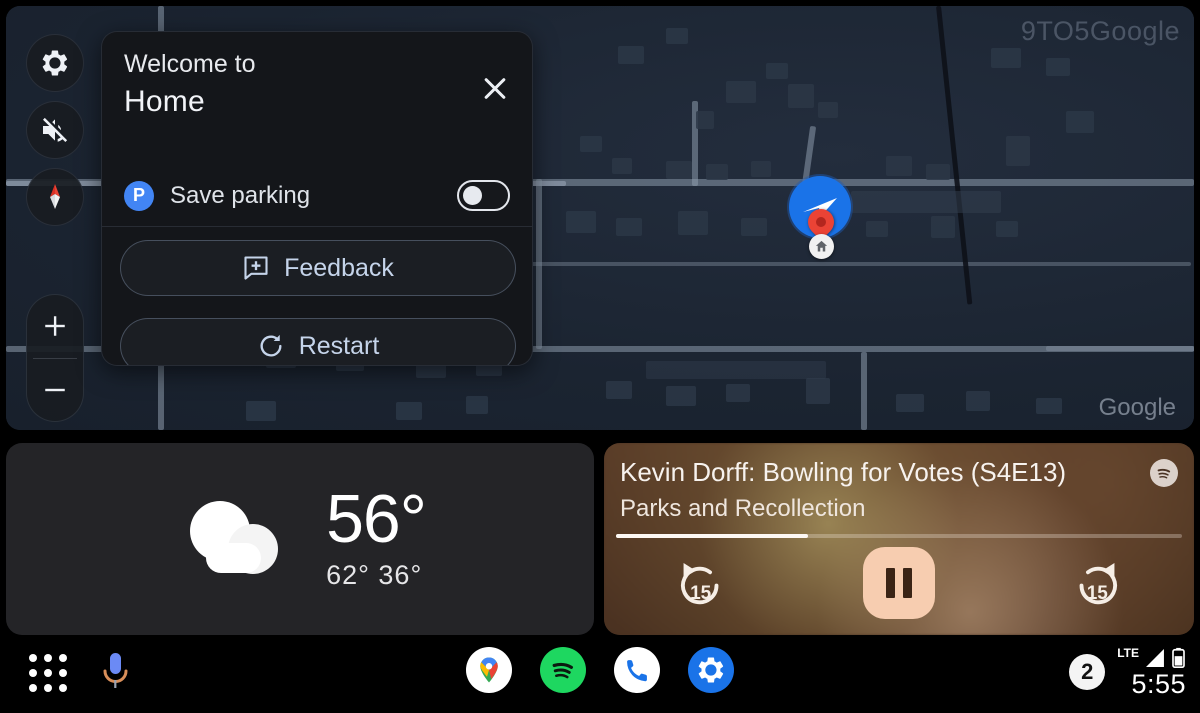 This screenshot has width=1200, height=713. Describe the element at coordinates (376, 538) in the screenshot. I see `weather-temps: 56° 62° 36°` at that location.